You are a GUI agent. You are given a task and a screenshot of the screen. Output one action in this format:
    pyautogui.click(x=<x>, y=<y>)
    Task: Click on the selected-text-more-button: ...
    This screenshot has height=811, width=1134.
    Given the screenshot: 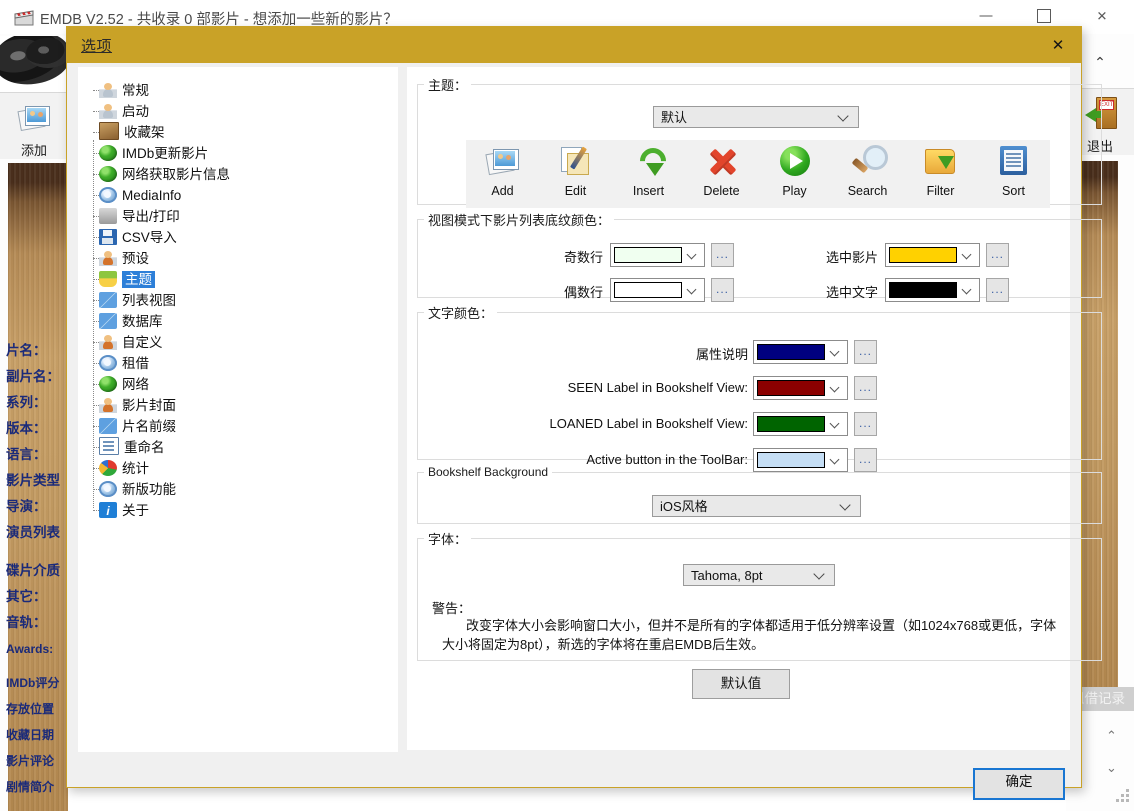 What is the action you would take?
    pyautogui.click(x=997, y=290)
    